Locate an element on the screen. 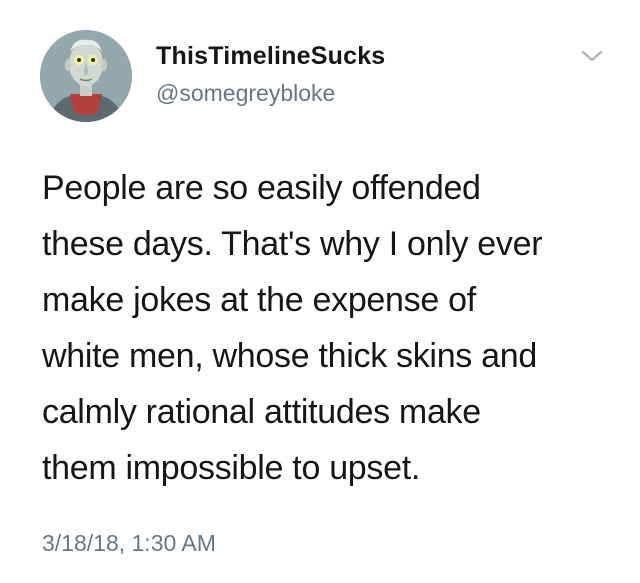 The image size is (640, 583). tweet-text-line: them impossible to upset. is located at coordinates (231, 468).